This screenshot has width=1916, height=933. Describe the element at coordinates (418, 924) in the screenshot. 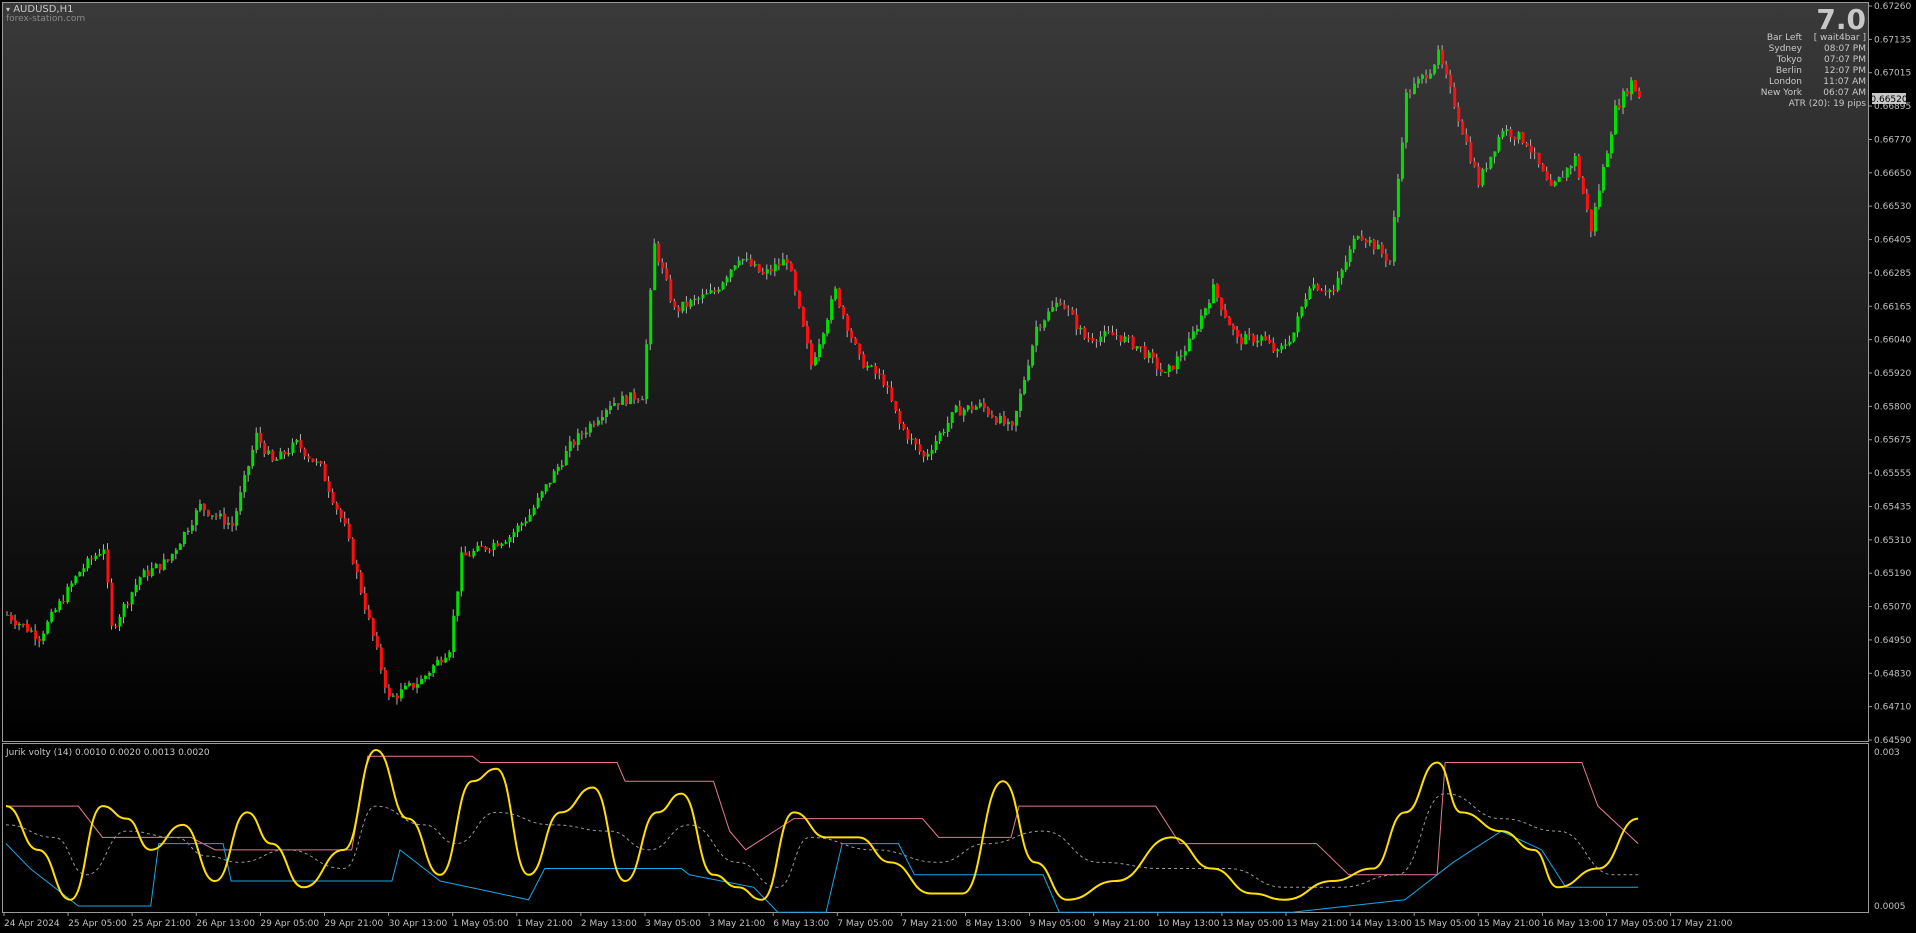

I see `time-tick-label: 30 Apr 13:00` at that location.